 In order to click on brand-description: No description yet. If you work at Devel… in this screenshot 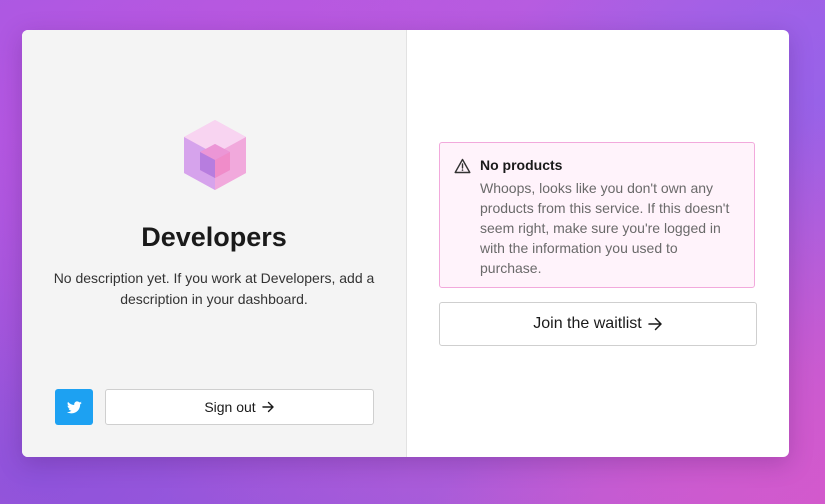, I will do `click(214, 288)`.